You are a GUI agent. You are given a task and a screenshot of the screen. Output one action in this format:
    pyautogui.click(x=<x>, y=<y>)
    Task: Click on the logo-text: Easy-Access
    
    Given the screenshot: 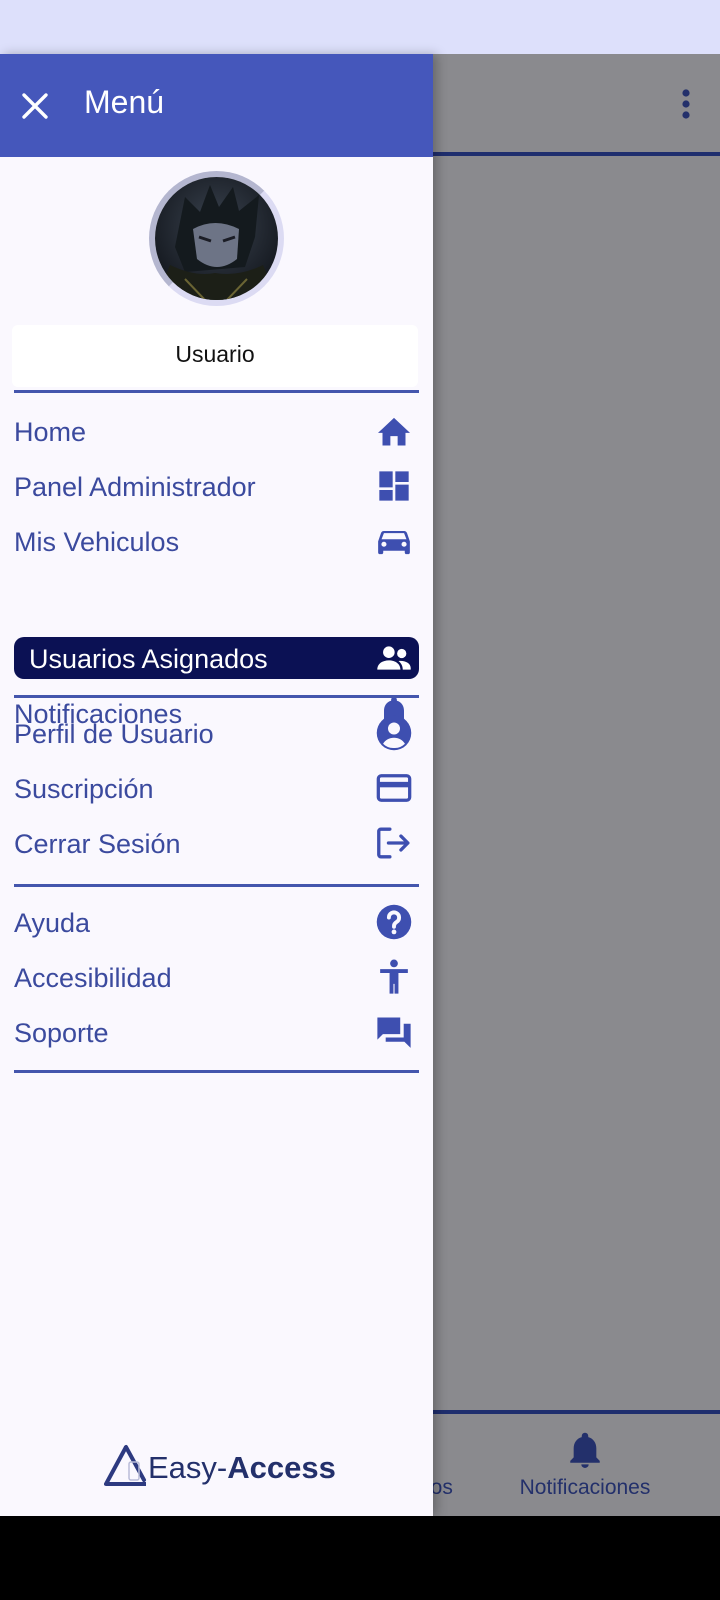 What is the action you would take?
    pyautogui.click(x=242, y=1468)
    